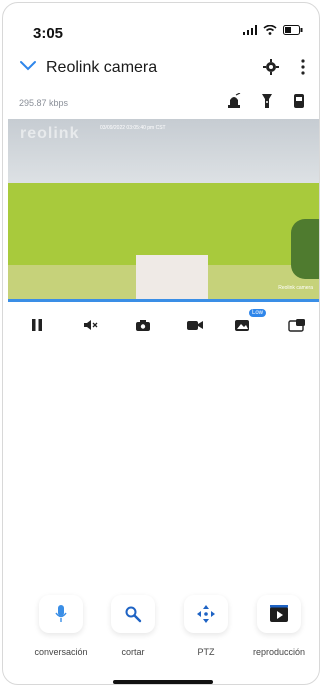  I want to click on ptz-label: PTZ, so click(206, 652).